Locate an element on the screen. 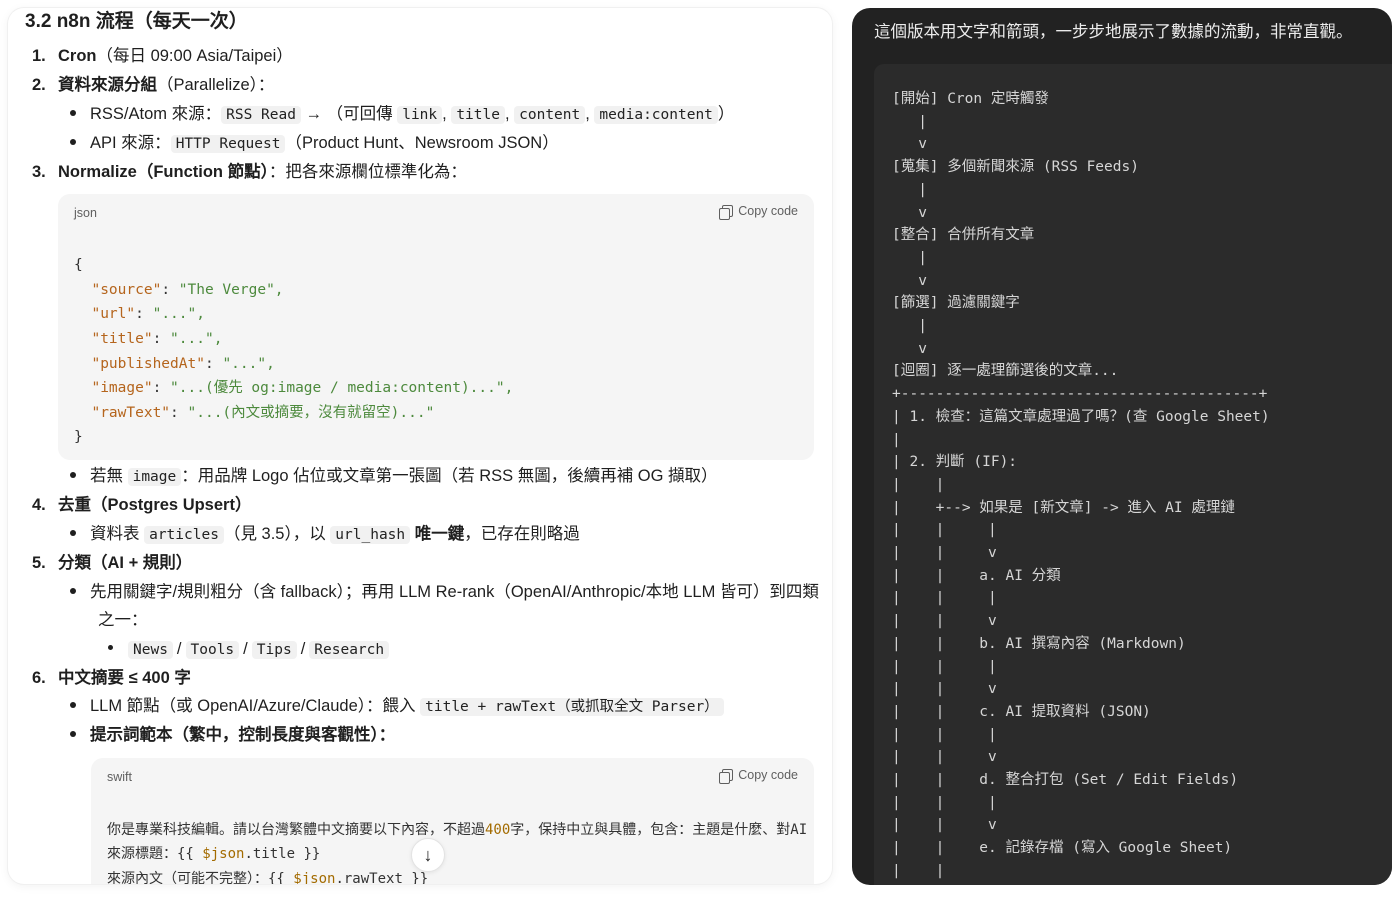 The image size is (1400, 904). json-key: "title" is located at coordinates (122, 339).